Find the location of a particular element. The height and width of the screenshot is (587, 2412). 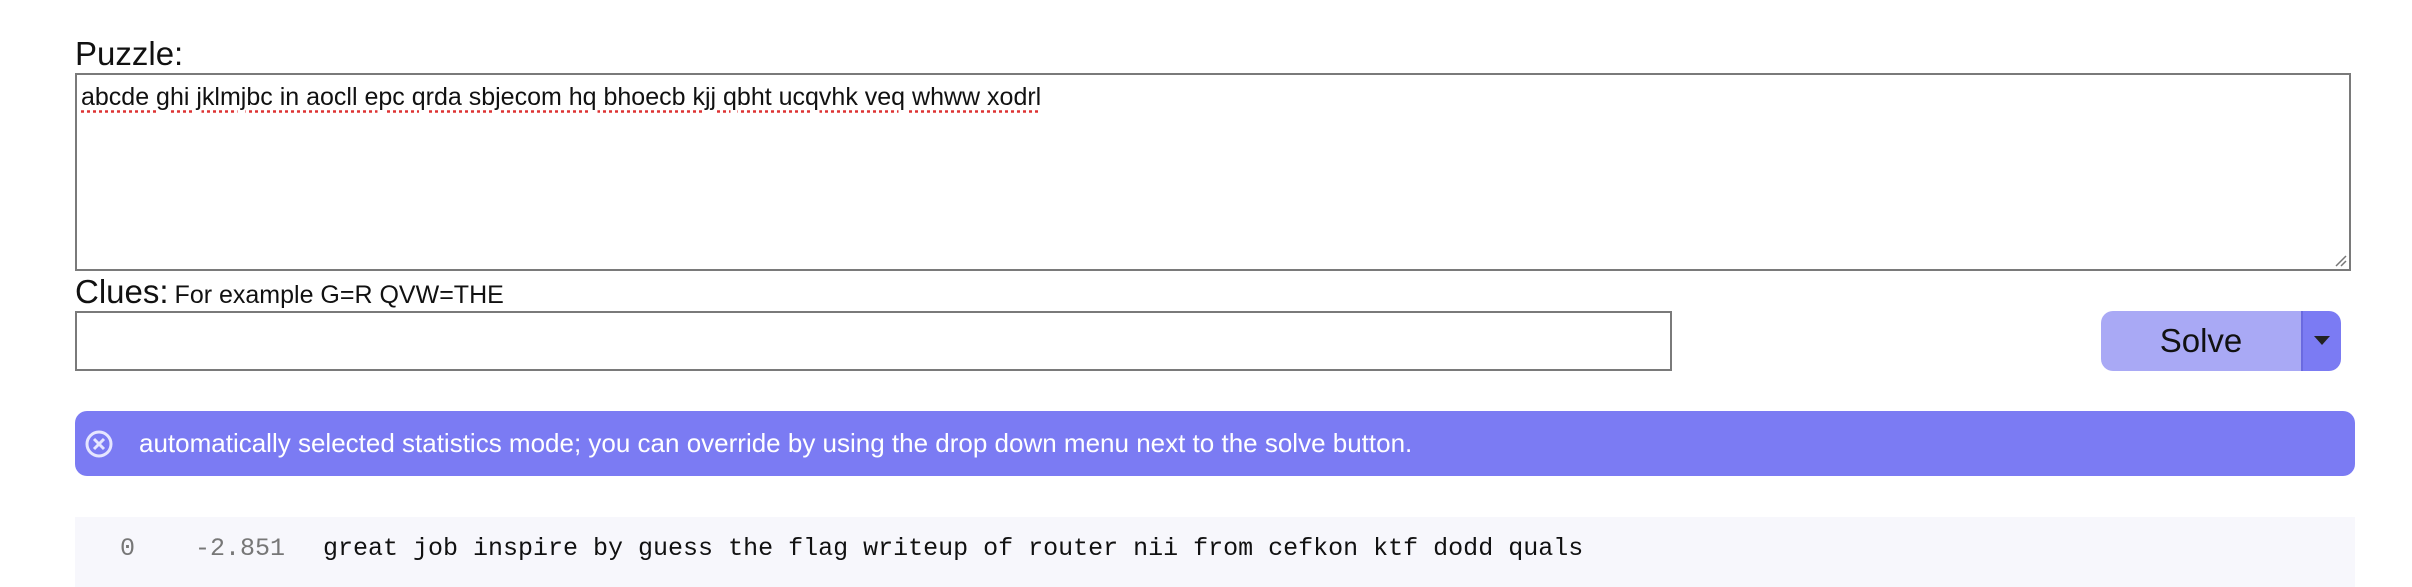

solve-button-group: Solve is located at coordinates (2221, 341).